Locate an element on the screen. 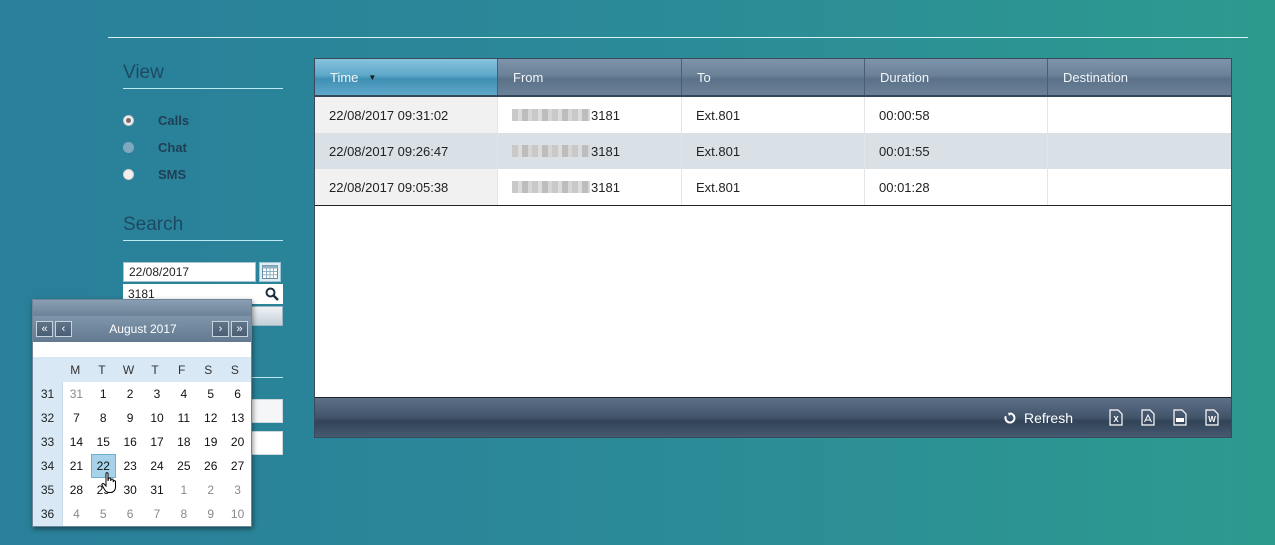  calendar-day: 19 is located at coordinates (210, 442).